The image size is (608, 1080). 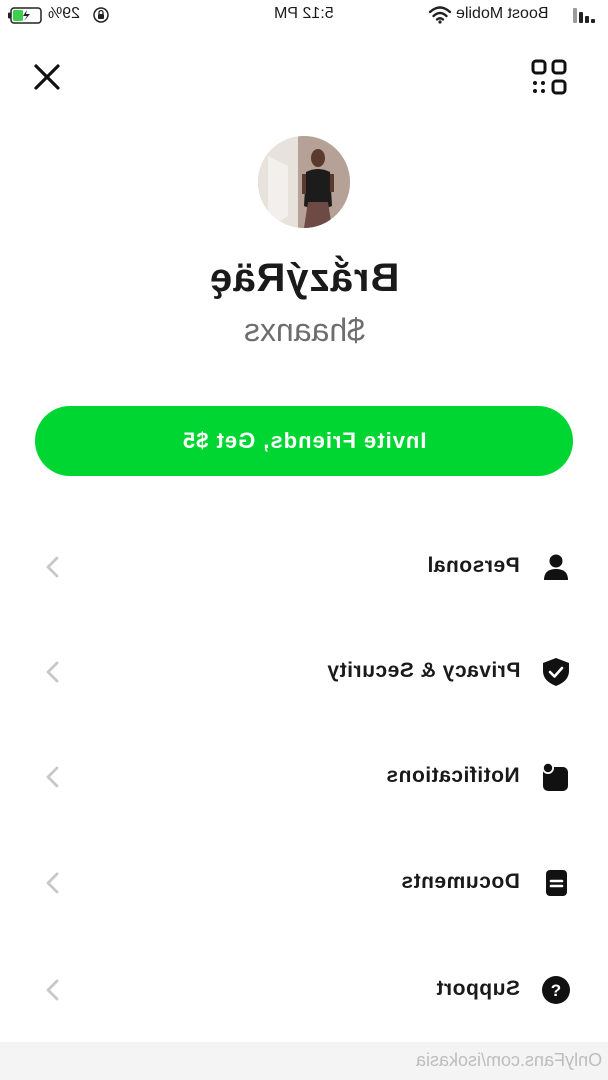 I want to click on notification-icon, so click(x=555, y=776).